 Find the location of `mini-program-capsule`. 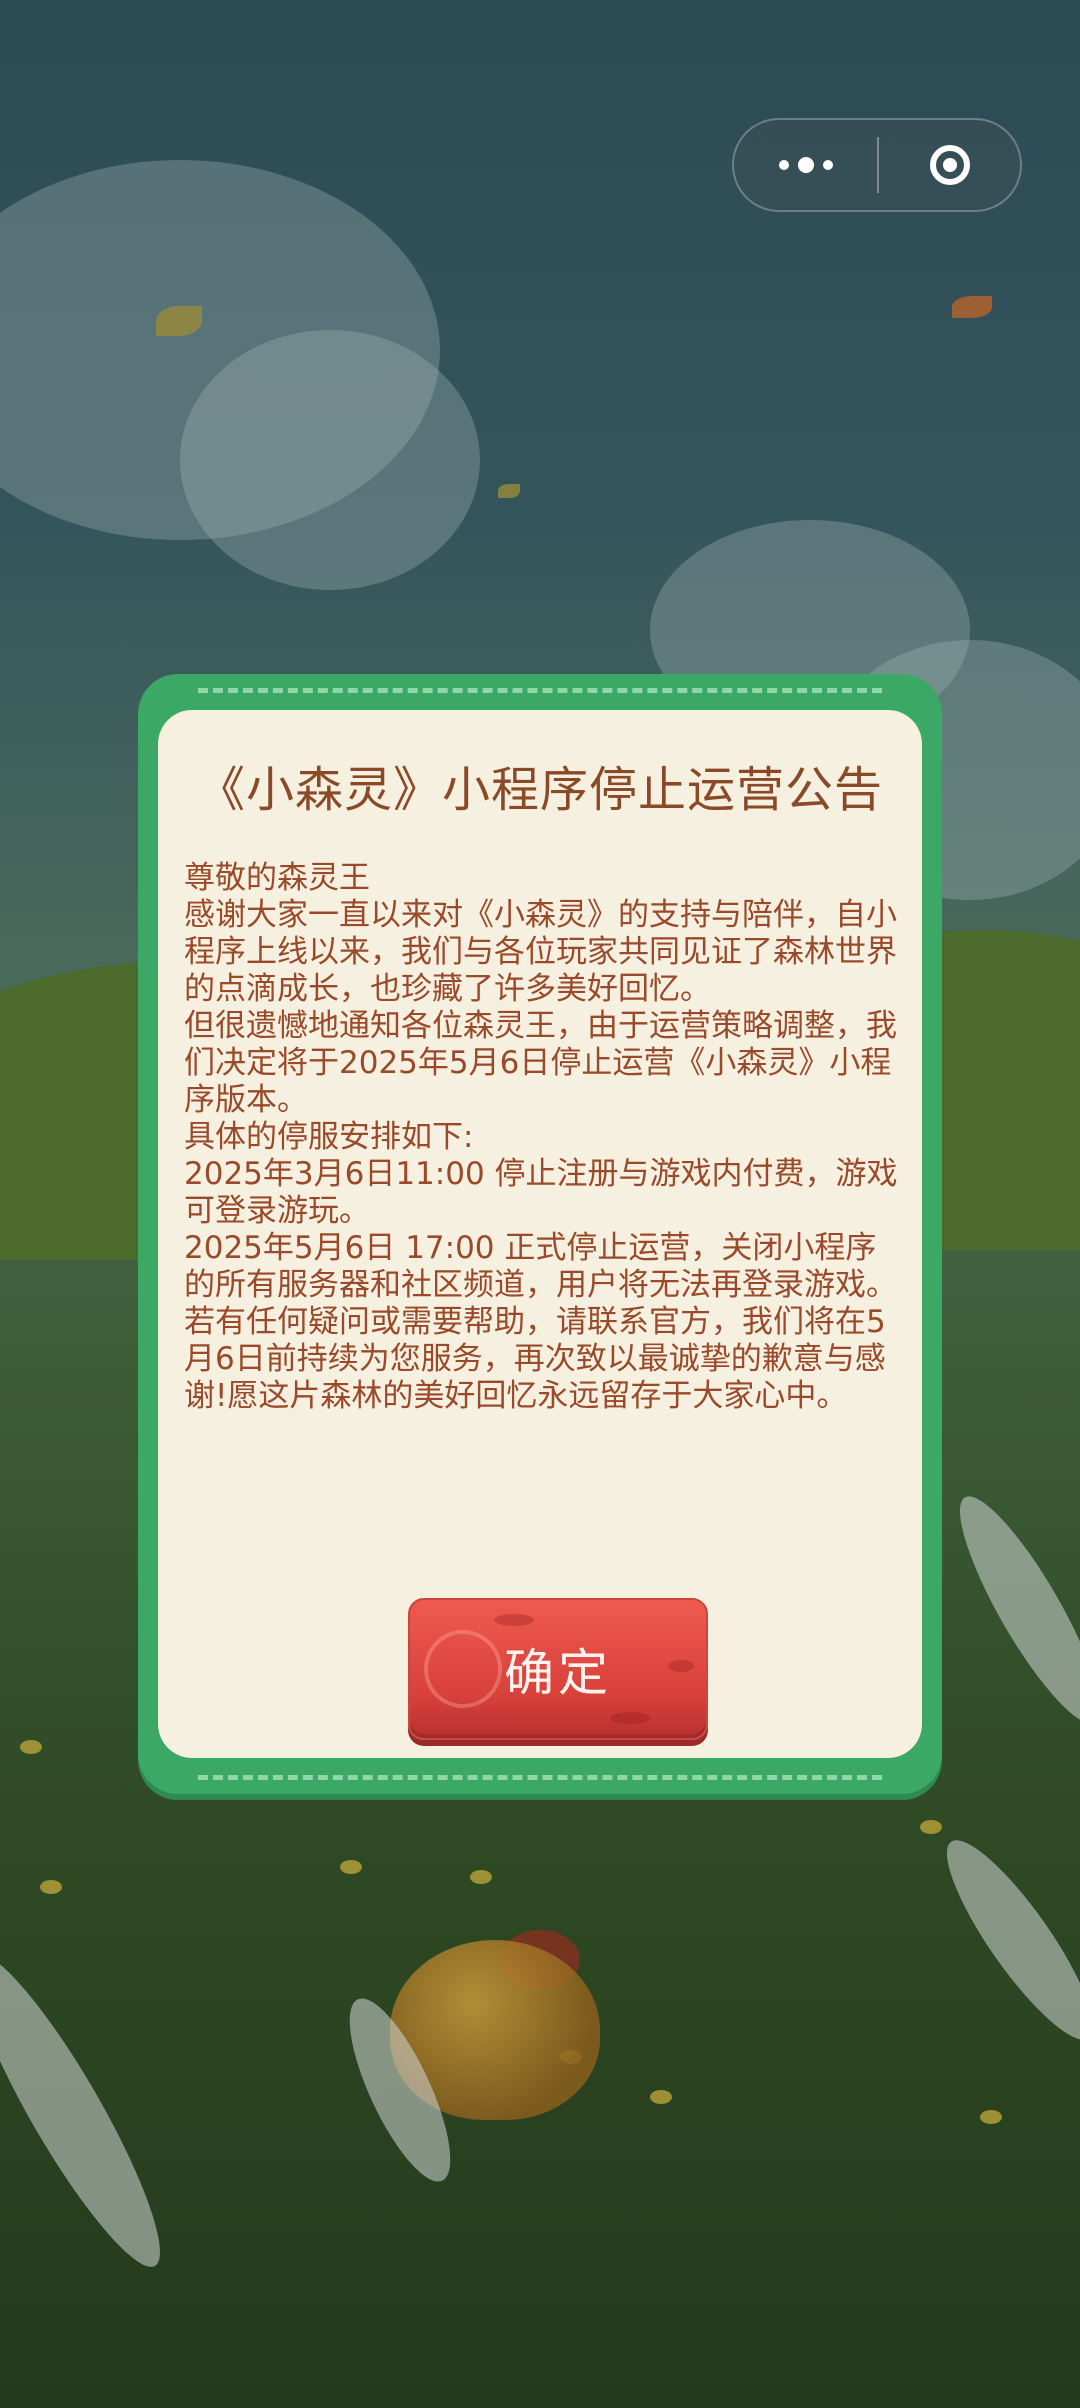

mini-program-capsule is located at coordinates (877, 165).